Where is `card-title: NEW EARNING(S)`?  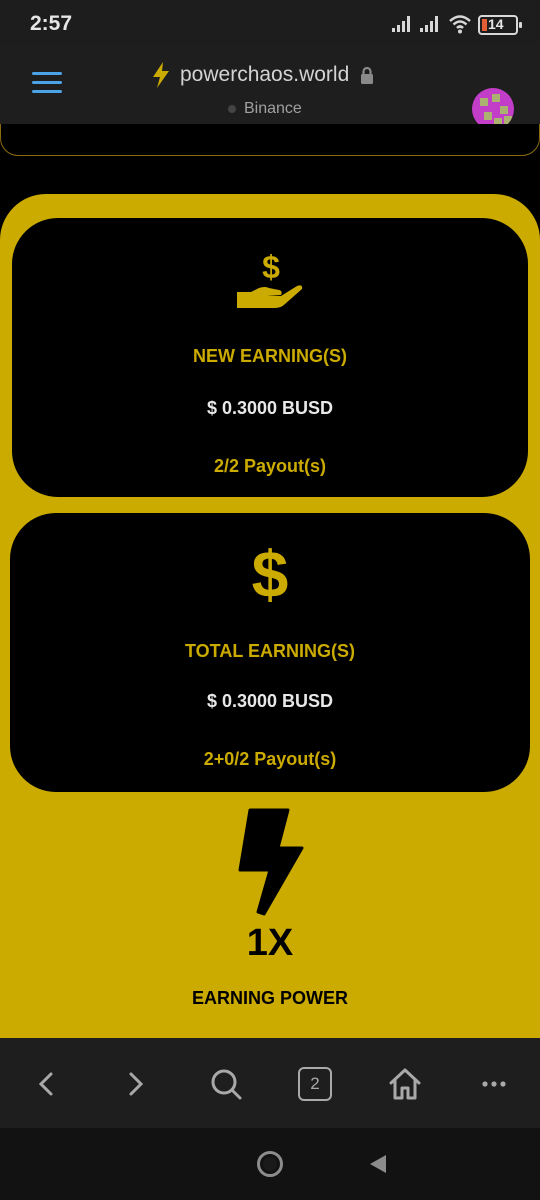
card-title: NEW EARNING(S) is located at coordinates (270, 356).